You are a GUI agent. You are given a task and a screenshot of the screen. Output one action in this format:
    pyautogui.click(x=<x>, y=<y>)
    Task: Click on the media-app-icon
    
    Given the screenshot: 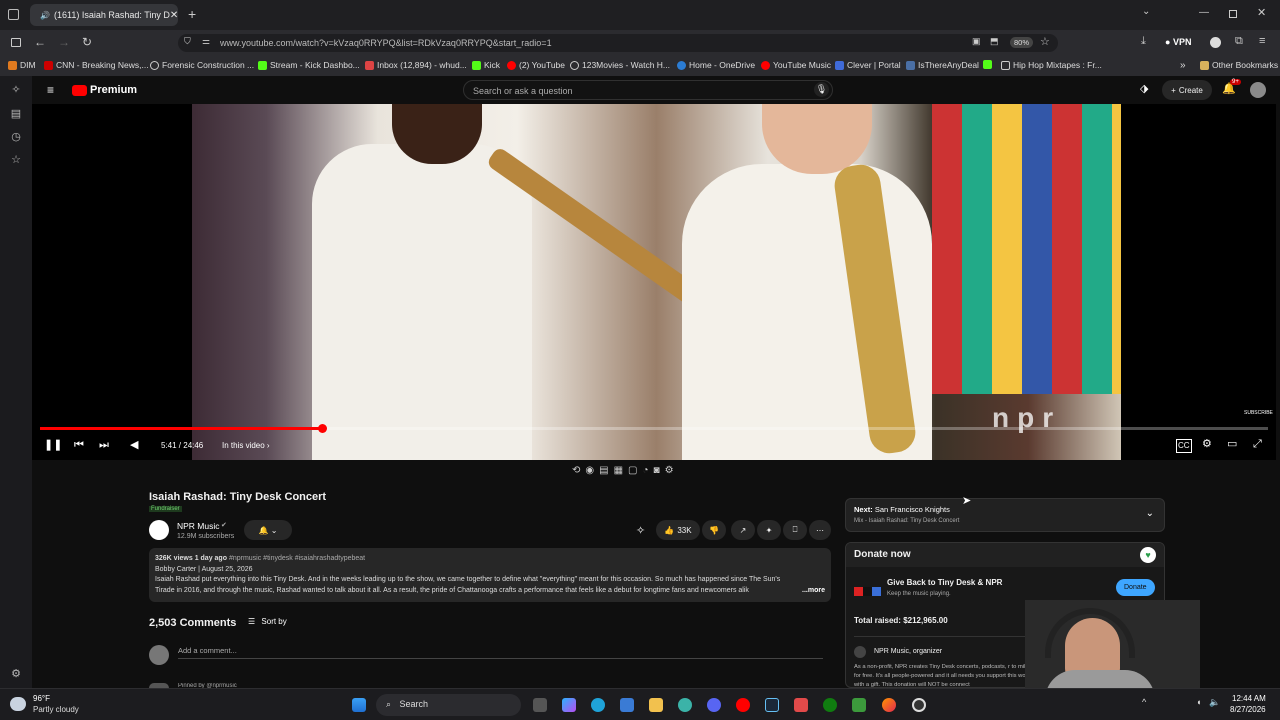 What is the action you would take?
    pyautogui.click(x=801, y=705)
    